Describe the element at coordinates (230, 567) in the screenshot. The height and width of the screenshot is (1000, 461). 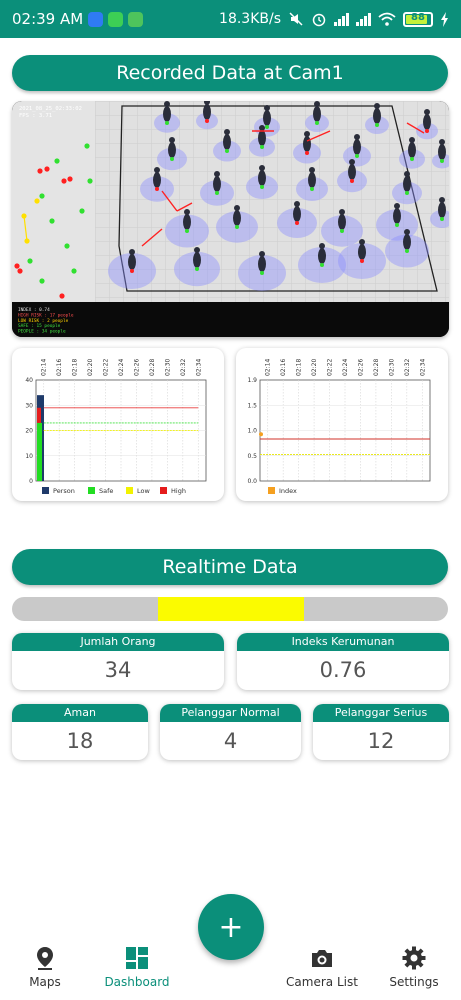
I see `realtime-data-title: Realtime Data` at that location.